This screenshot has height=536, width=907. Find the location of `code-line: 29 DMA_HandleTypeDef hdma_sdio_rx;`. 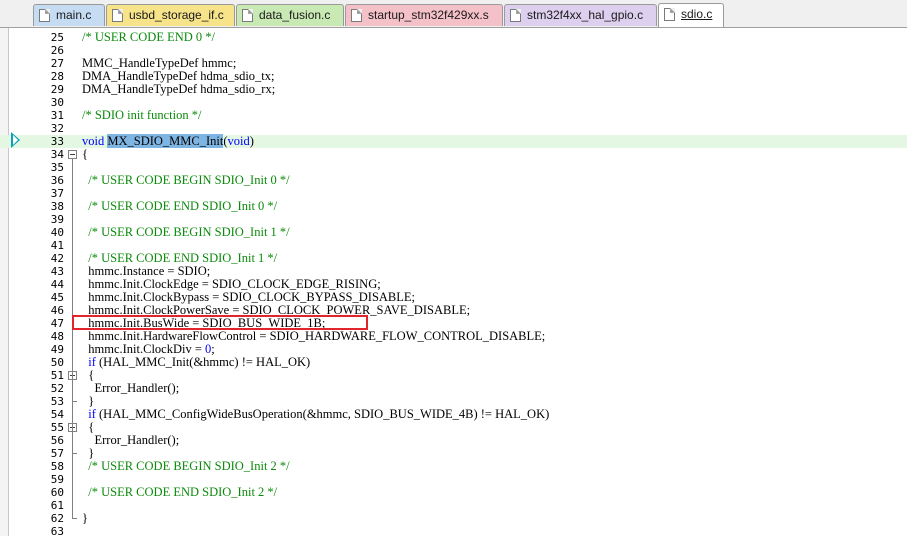

code-line: 29 DMA_HandleTypeDef hdma_sdio_rx; is located at coordinates (453, 90).